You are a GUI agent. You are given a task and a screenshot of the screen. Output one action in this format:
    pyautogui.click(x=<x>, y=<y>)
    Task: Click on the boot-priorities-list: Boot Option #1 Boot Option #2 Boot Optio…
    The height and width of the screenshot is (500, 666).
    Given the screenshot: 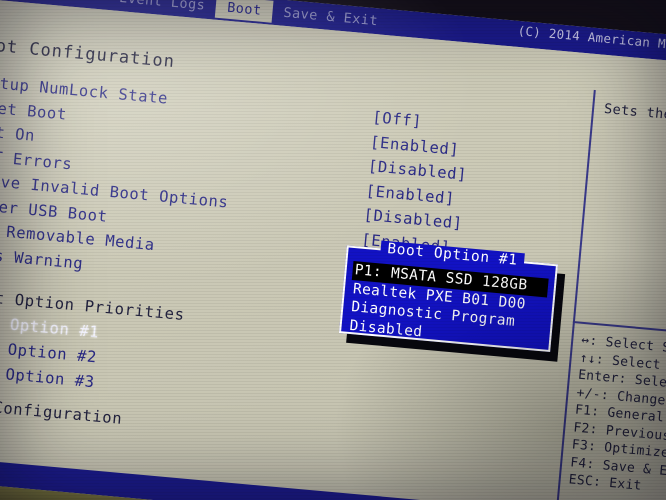 What is the action you would take?
    pyautogui.click(x=50, y=354)
    